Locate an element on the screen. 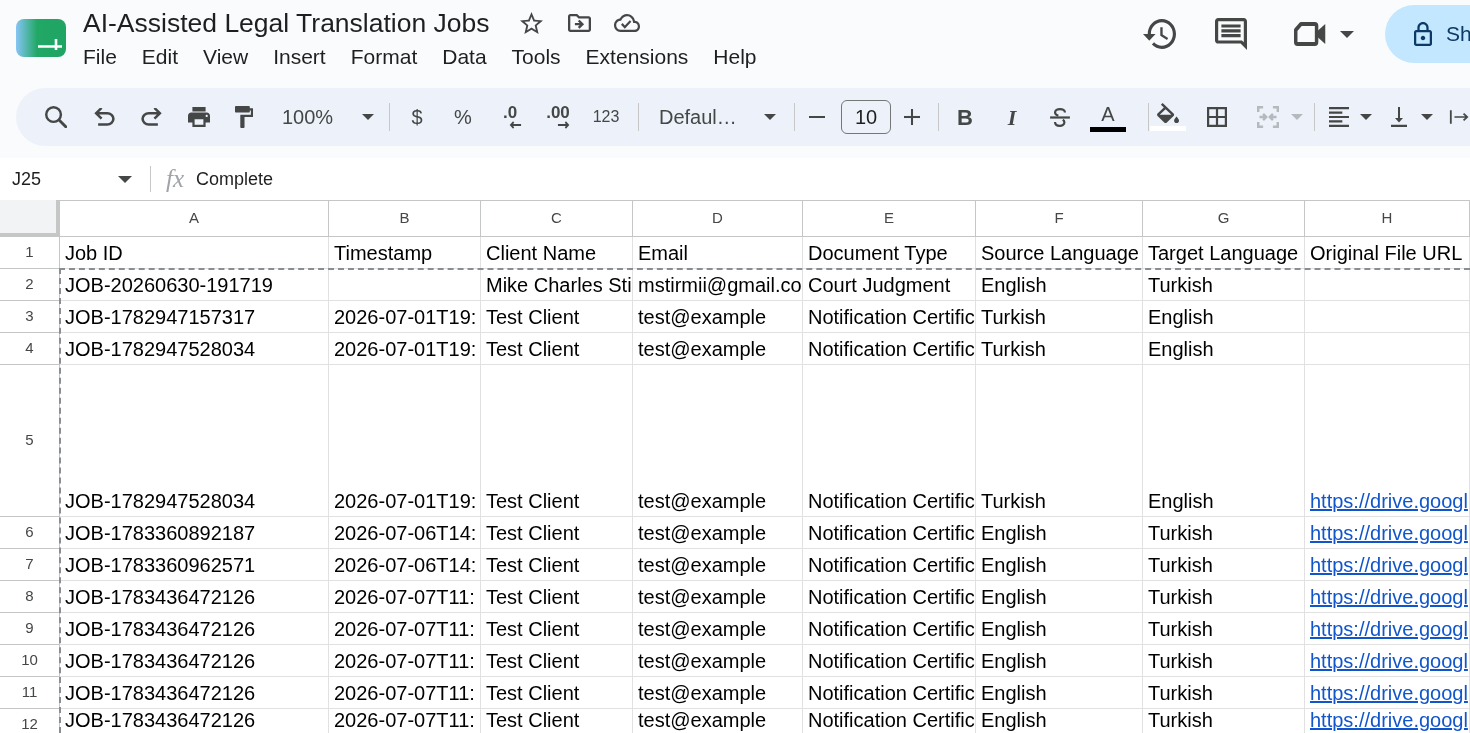  strikethrough-icon is located at coordinates (1060, 117).